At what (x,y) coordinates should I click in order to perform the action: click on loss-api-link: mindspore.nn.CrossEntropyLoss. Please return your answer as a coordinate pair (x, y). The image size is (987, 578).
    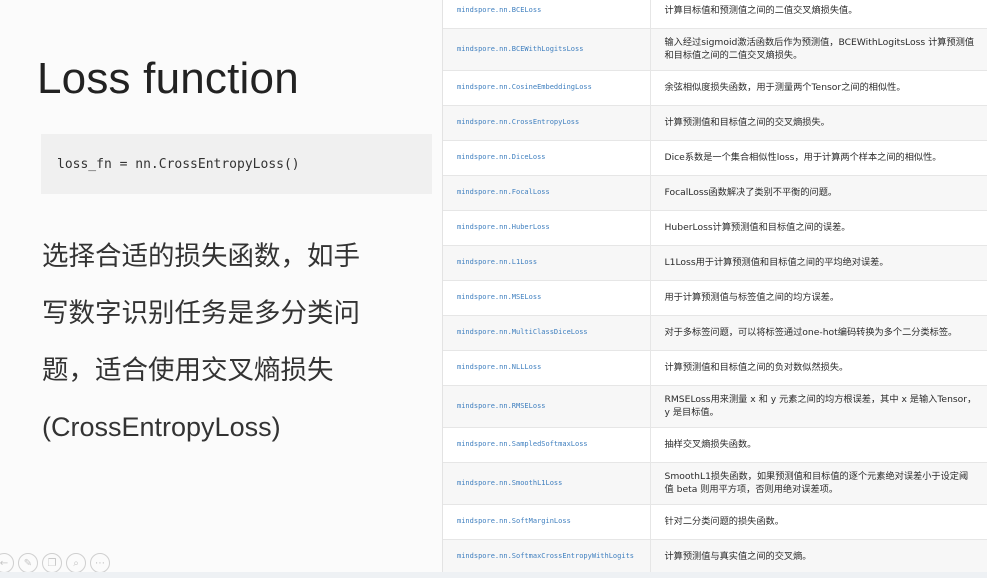
    Looking at the image, I should click on (547, 123).